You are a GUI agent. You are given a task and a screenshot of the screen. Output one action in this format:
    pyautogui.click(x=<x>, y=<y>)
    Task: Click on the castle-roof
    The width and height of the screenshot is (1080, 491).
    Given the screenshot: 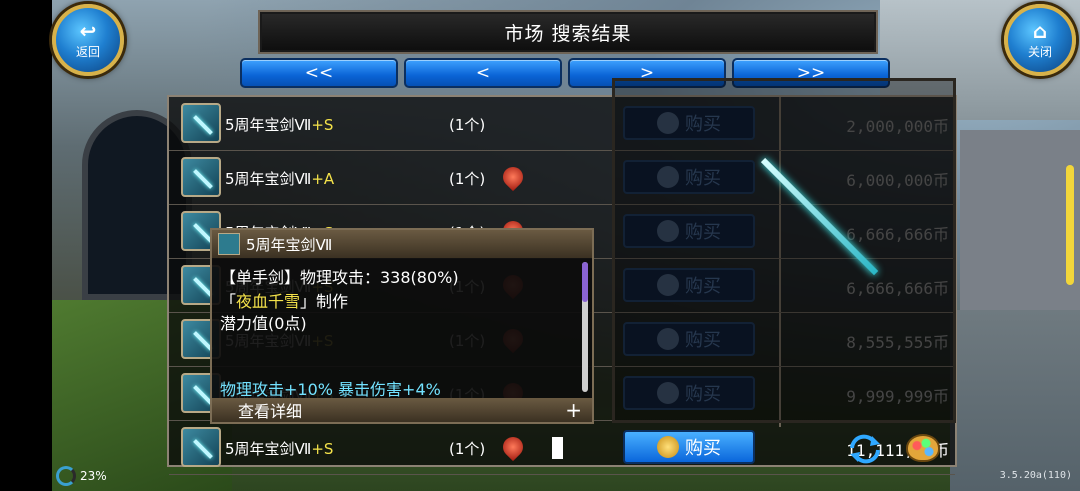 What is the action you would take?
    pyautogui.click(x=1020, y=220)
    